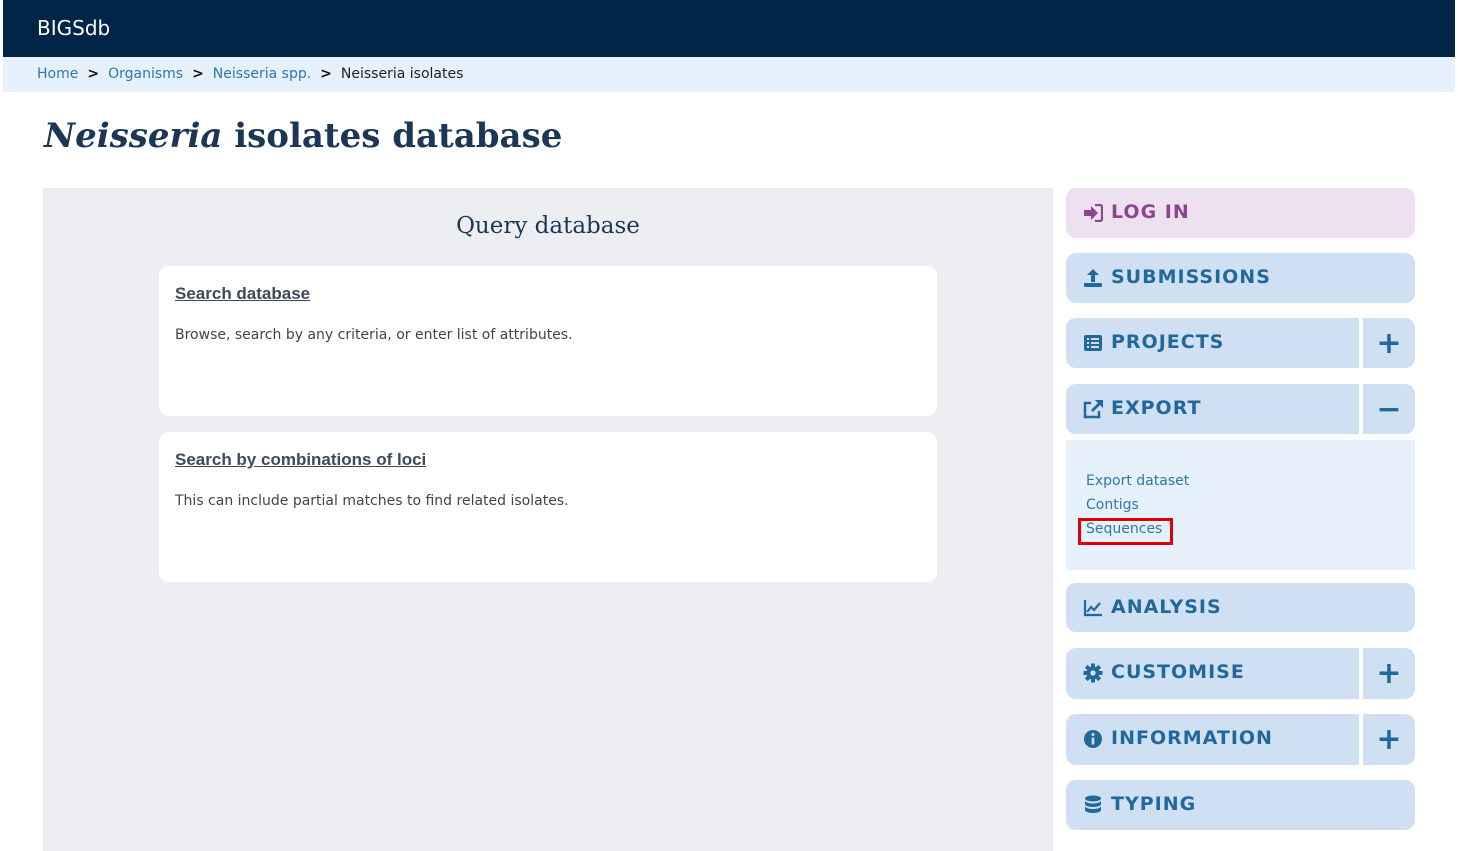  Describe the element at coordinates (57, 74) in the screenshot. I see `breadcrumb-home: Home` at that location.